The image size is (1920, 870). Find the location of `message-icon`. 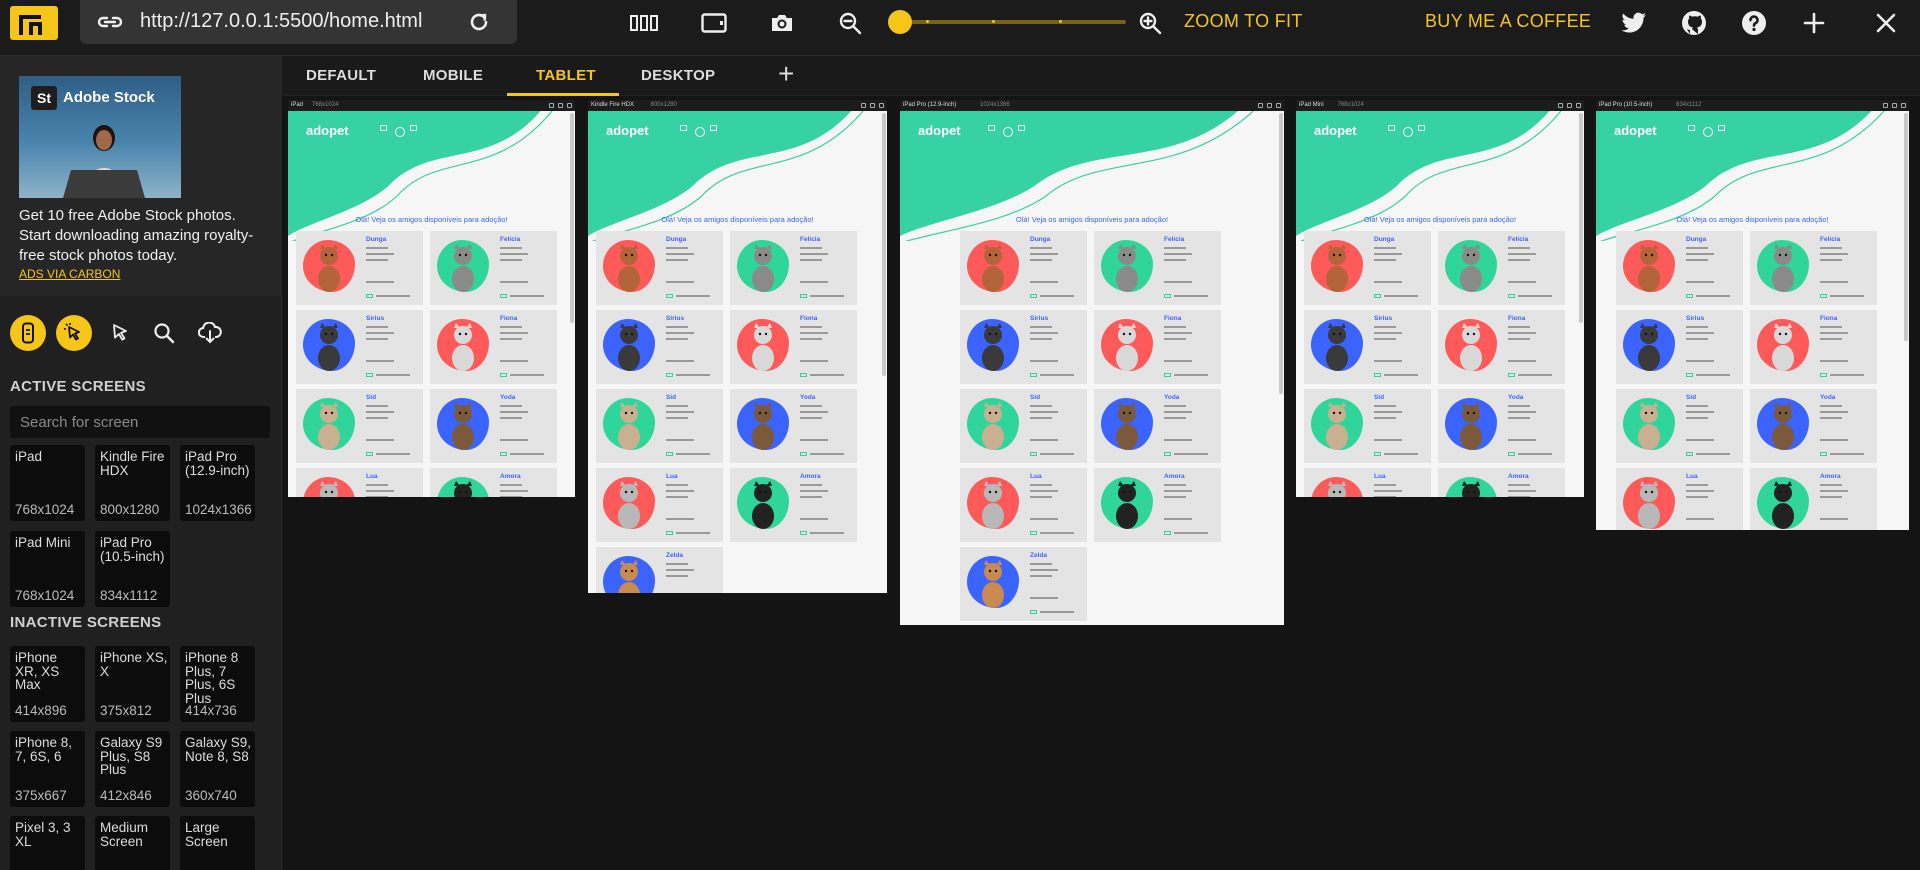

message-icon is located at coordinates (1721, 128).